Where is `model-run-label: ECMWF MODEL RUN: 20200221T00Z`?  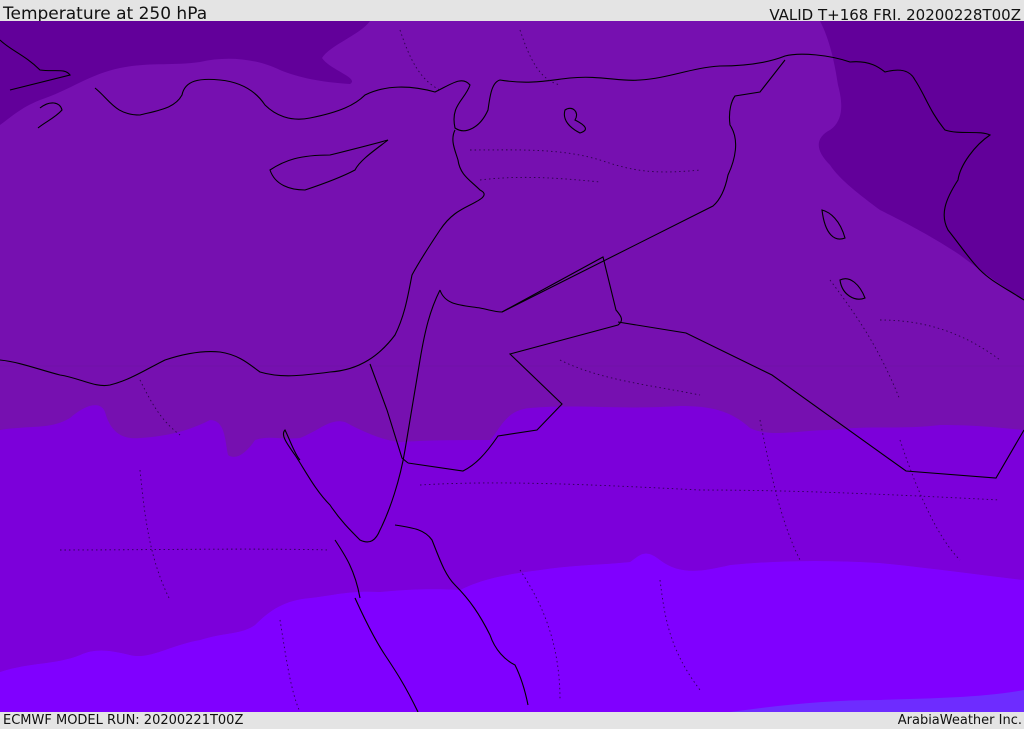
model-run-label: ECMWF MODEL RUN: 20200221T00Z is located at coordinates (123, 720).